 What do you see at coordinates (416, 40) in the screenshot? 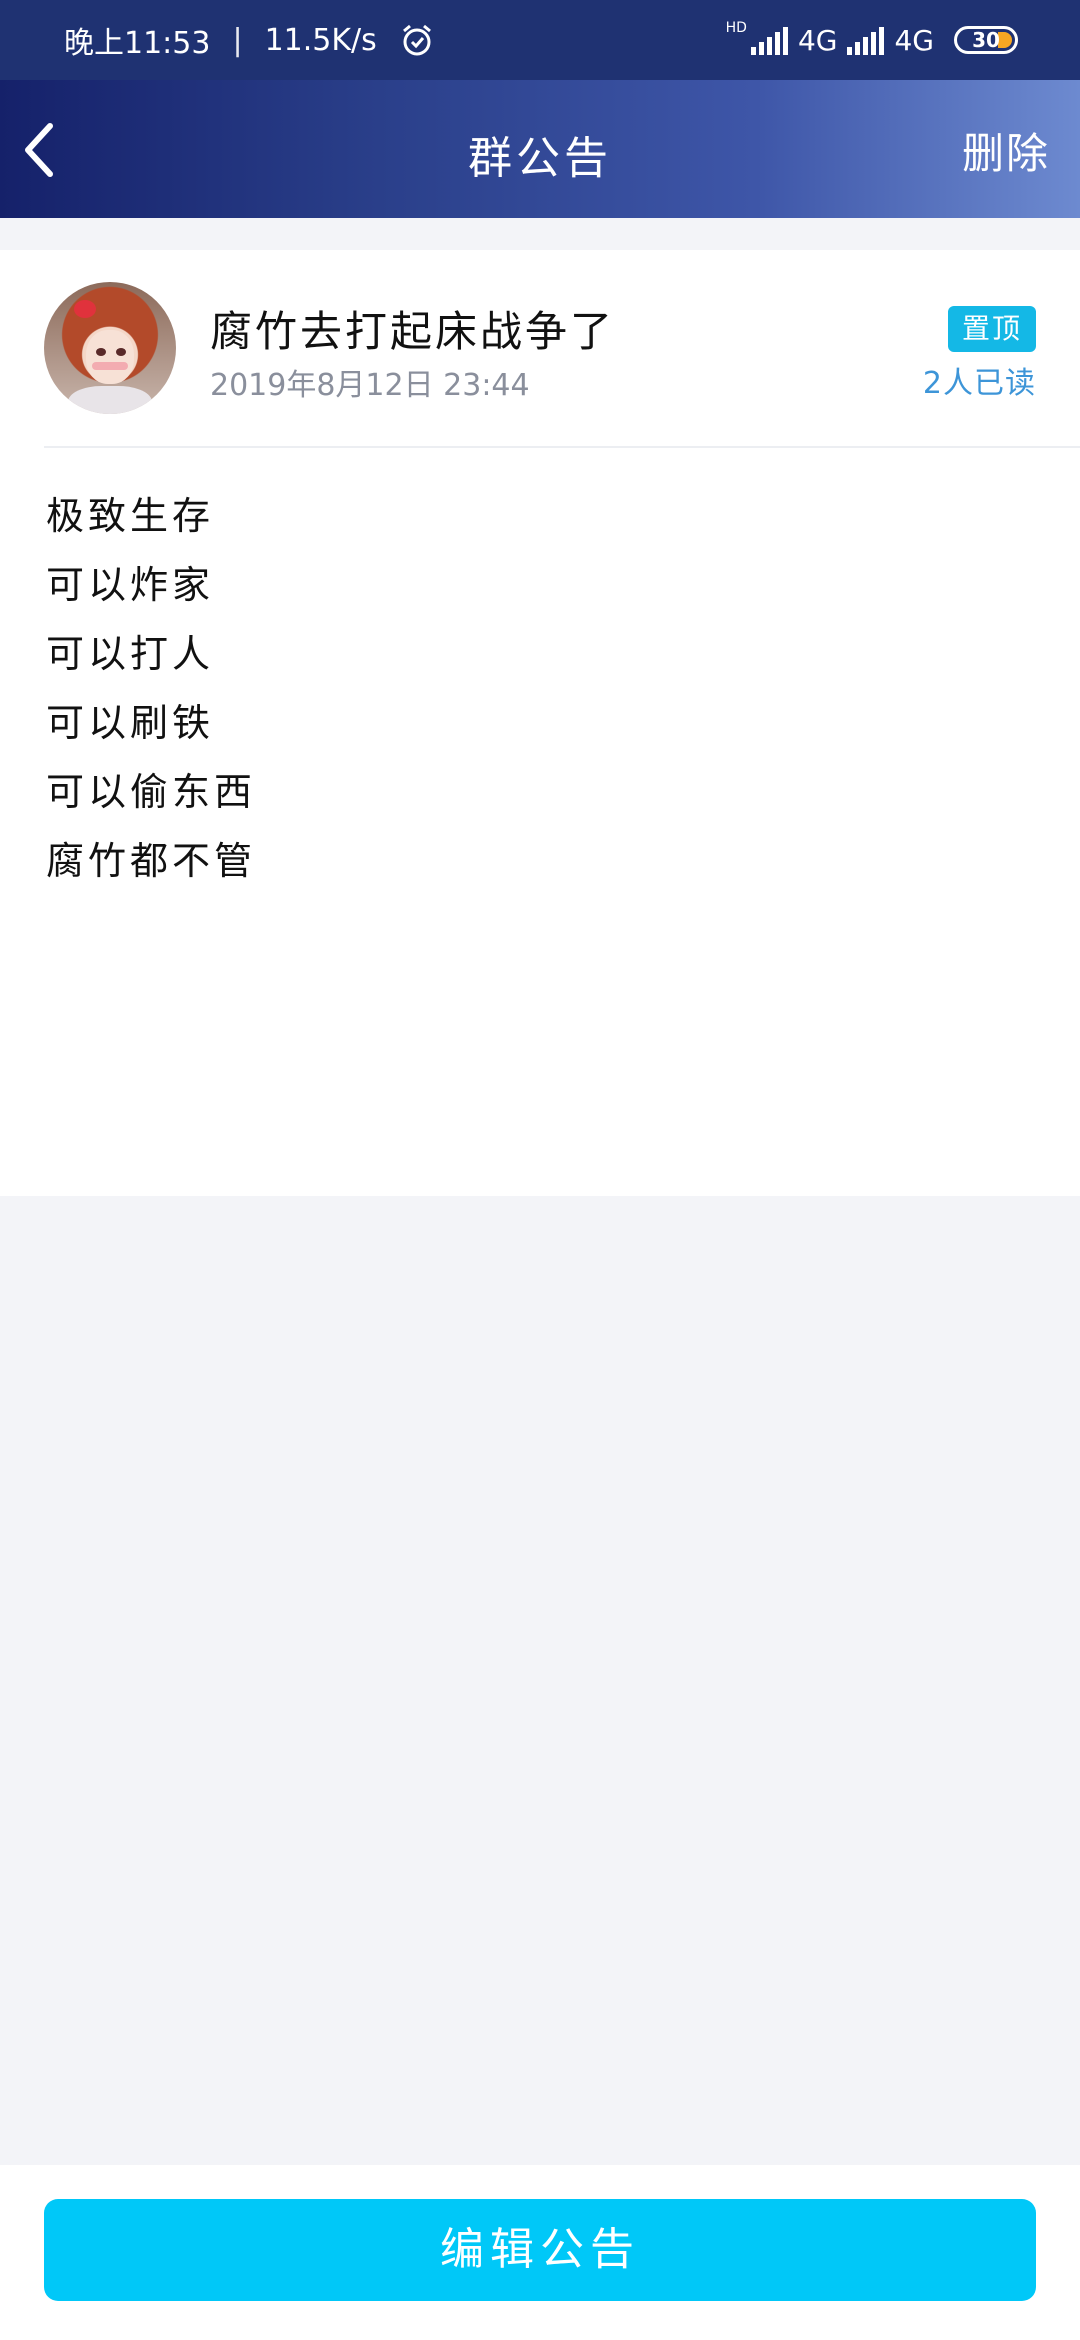
I see `alarm-clock-icon` at bounding box center [416, 40].